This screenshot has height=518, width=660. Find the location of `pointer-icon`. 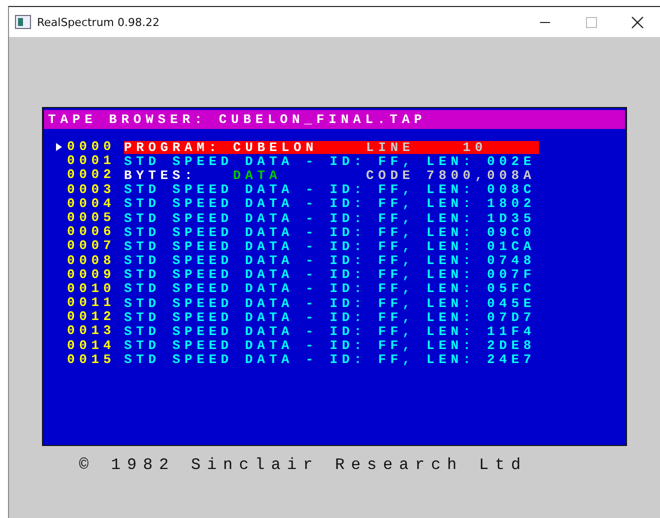

pointer-icon is located at coordinates (59, 147).